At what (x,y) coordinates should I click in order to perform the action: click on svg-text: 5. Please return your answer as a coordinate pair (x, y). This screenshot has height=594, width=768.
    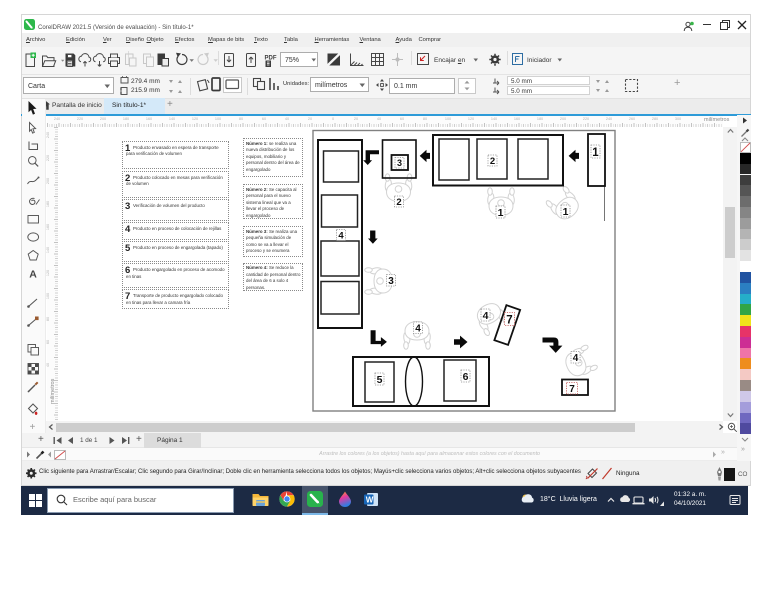
    Looking at the image, I should click on (380, 380).